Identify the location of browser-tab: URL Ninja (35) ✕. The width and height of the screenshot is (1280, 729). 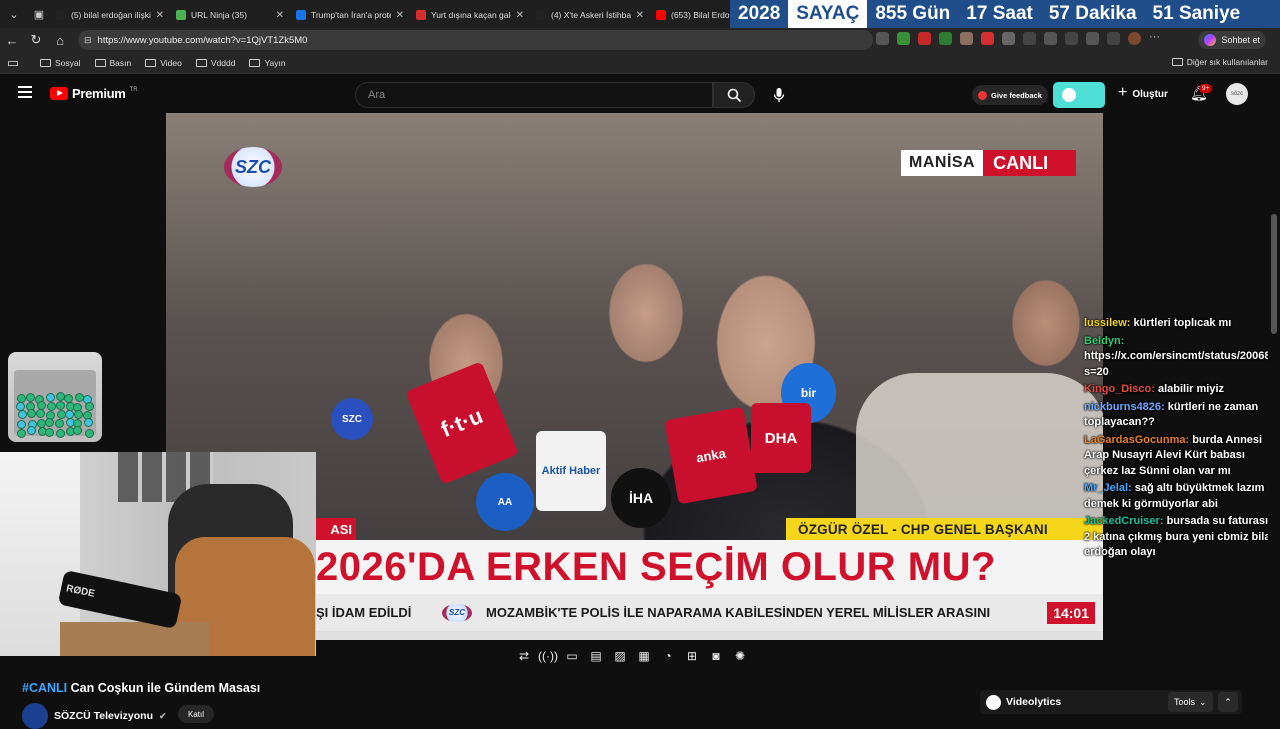
(230, 15).